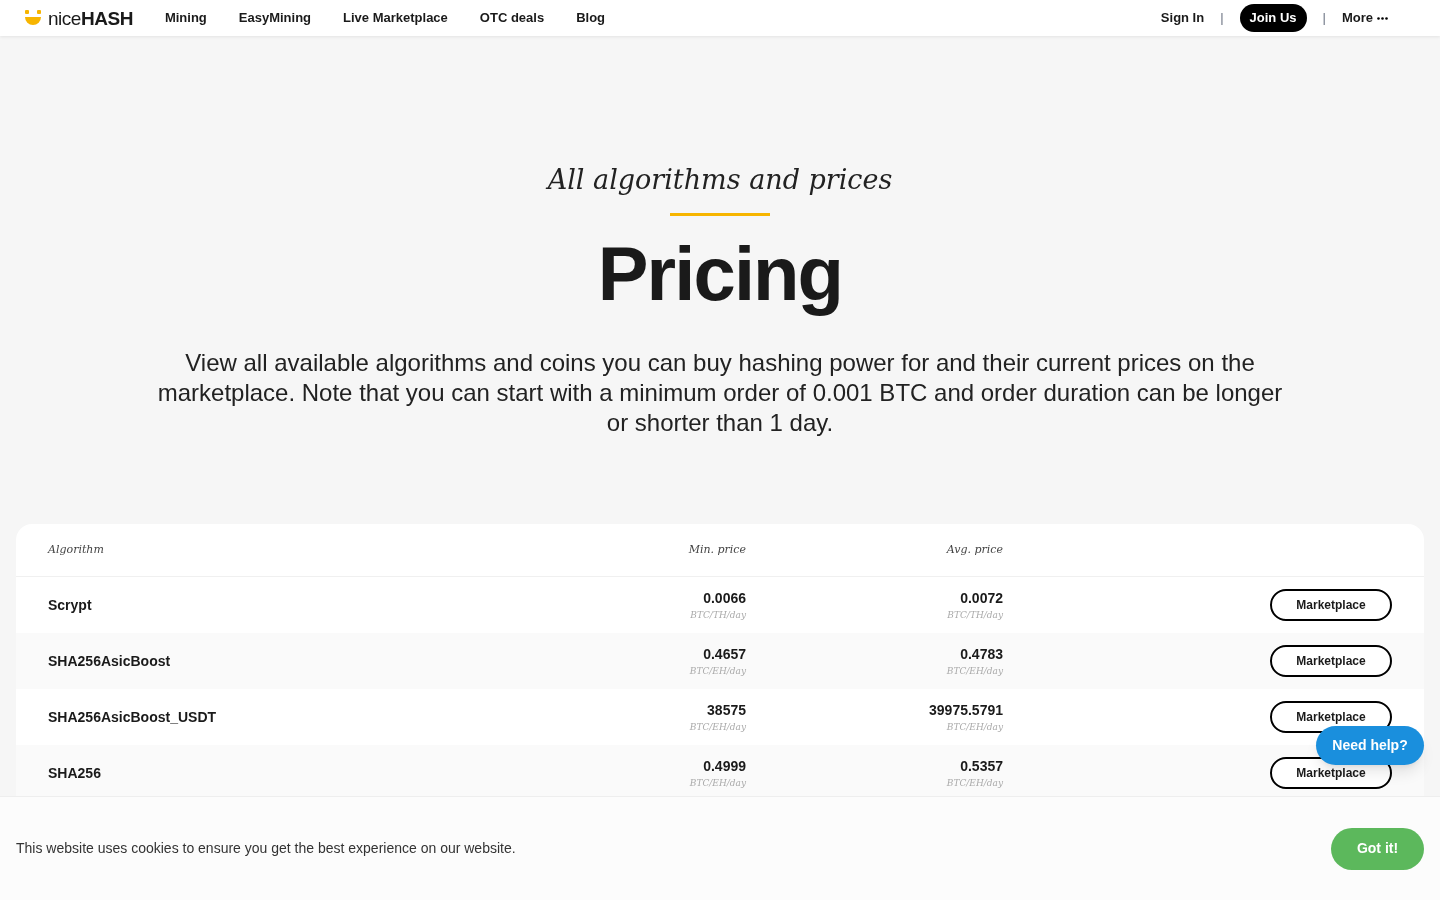  What do you see at coordinates (724, 766) in the screenshot?
I see `min-price: 0.4999` at bounding box center [724, 766].